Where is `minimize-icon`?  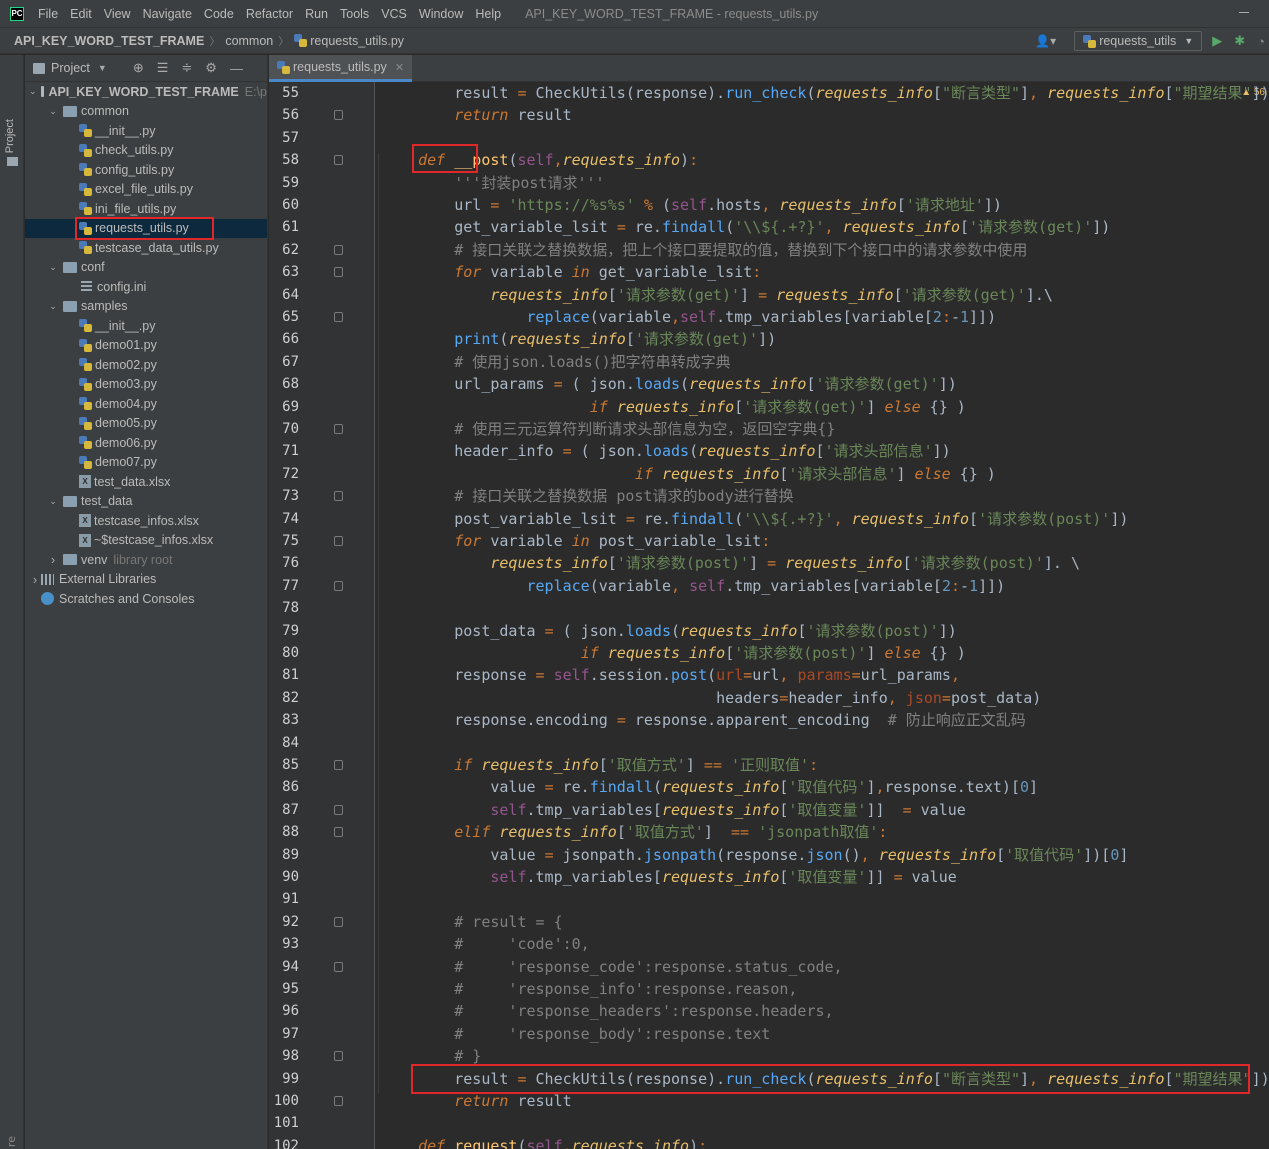
minimize-icon is located at coordinates (1244, 12).